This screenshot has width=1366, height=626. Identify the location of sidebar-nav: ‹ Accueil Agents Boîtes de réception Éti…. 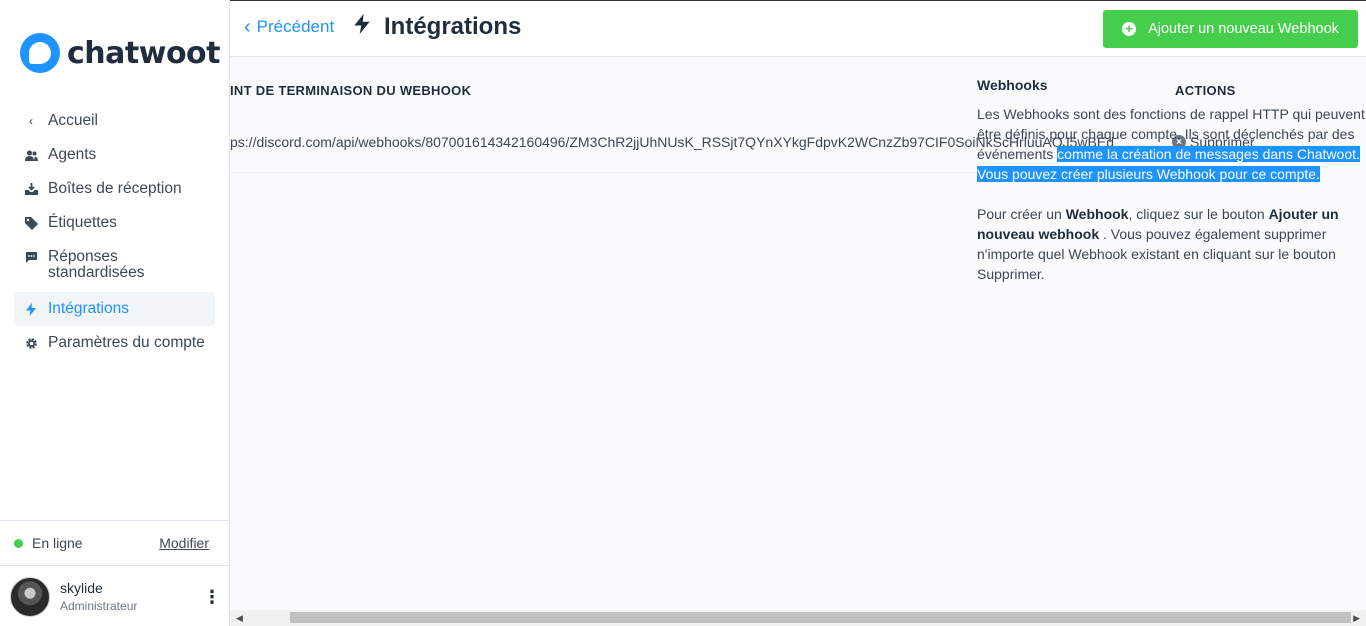
(114, 233).